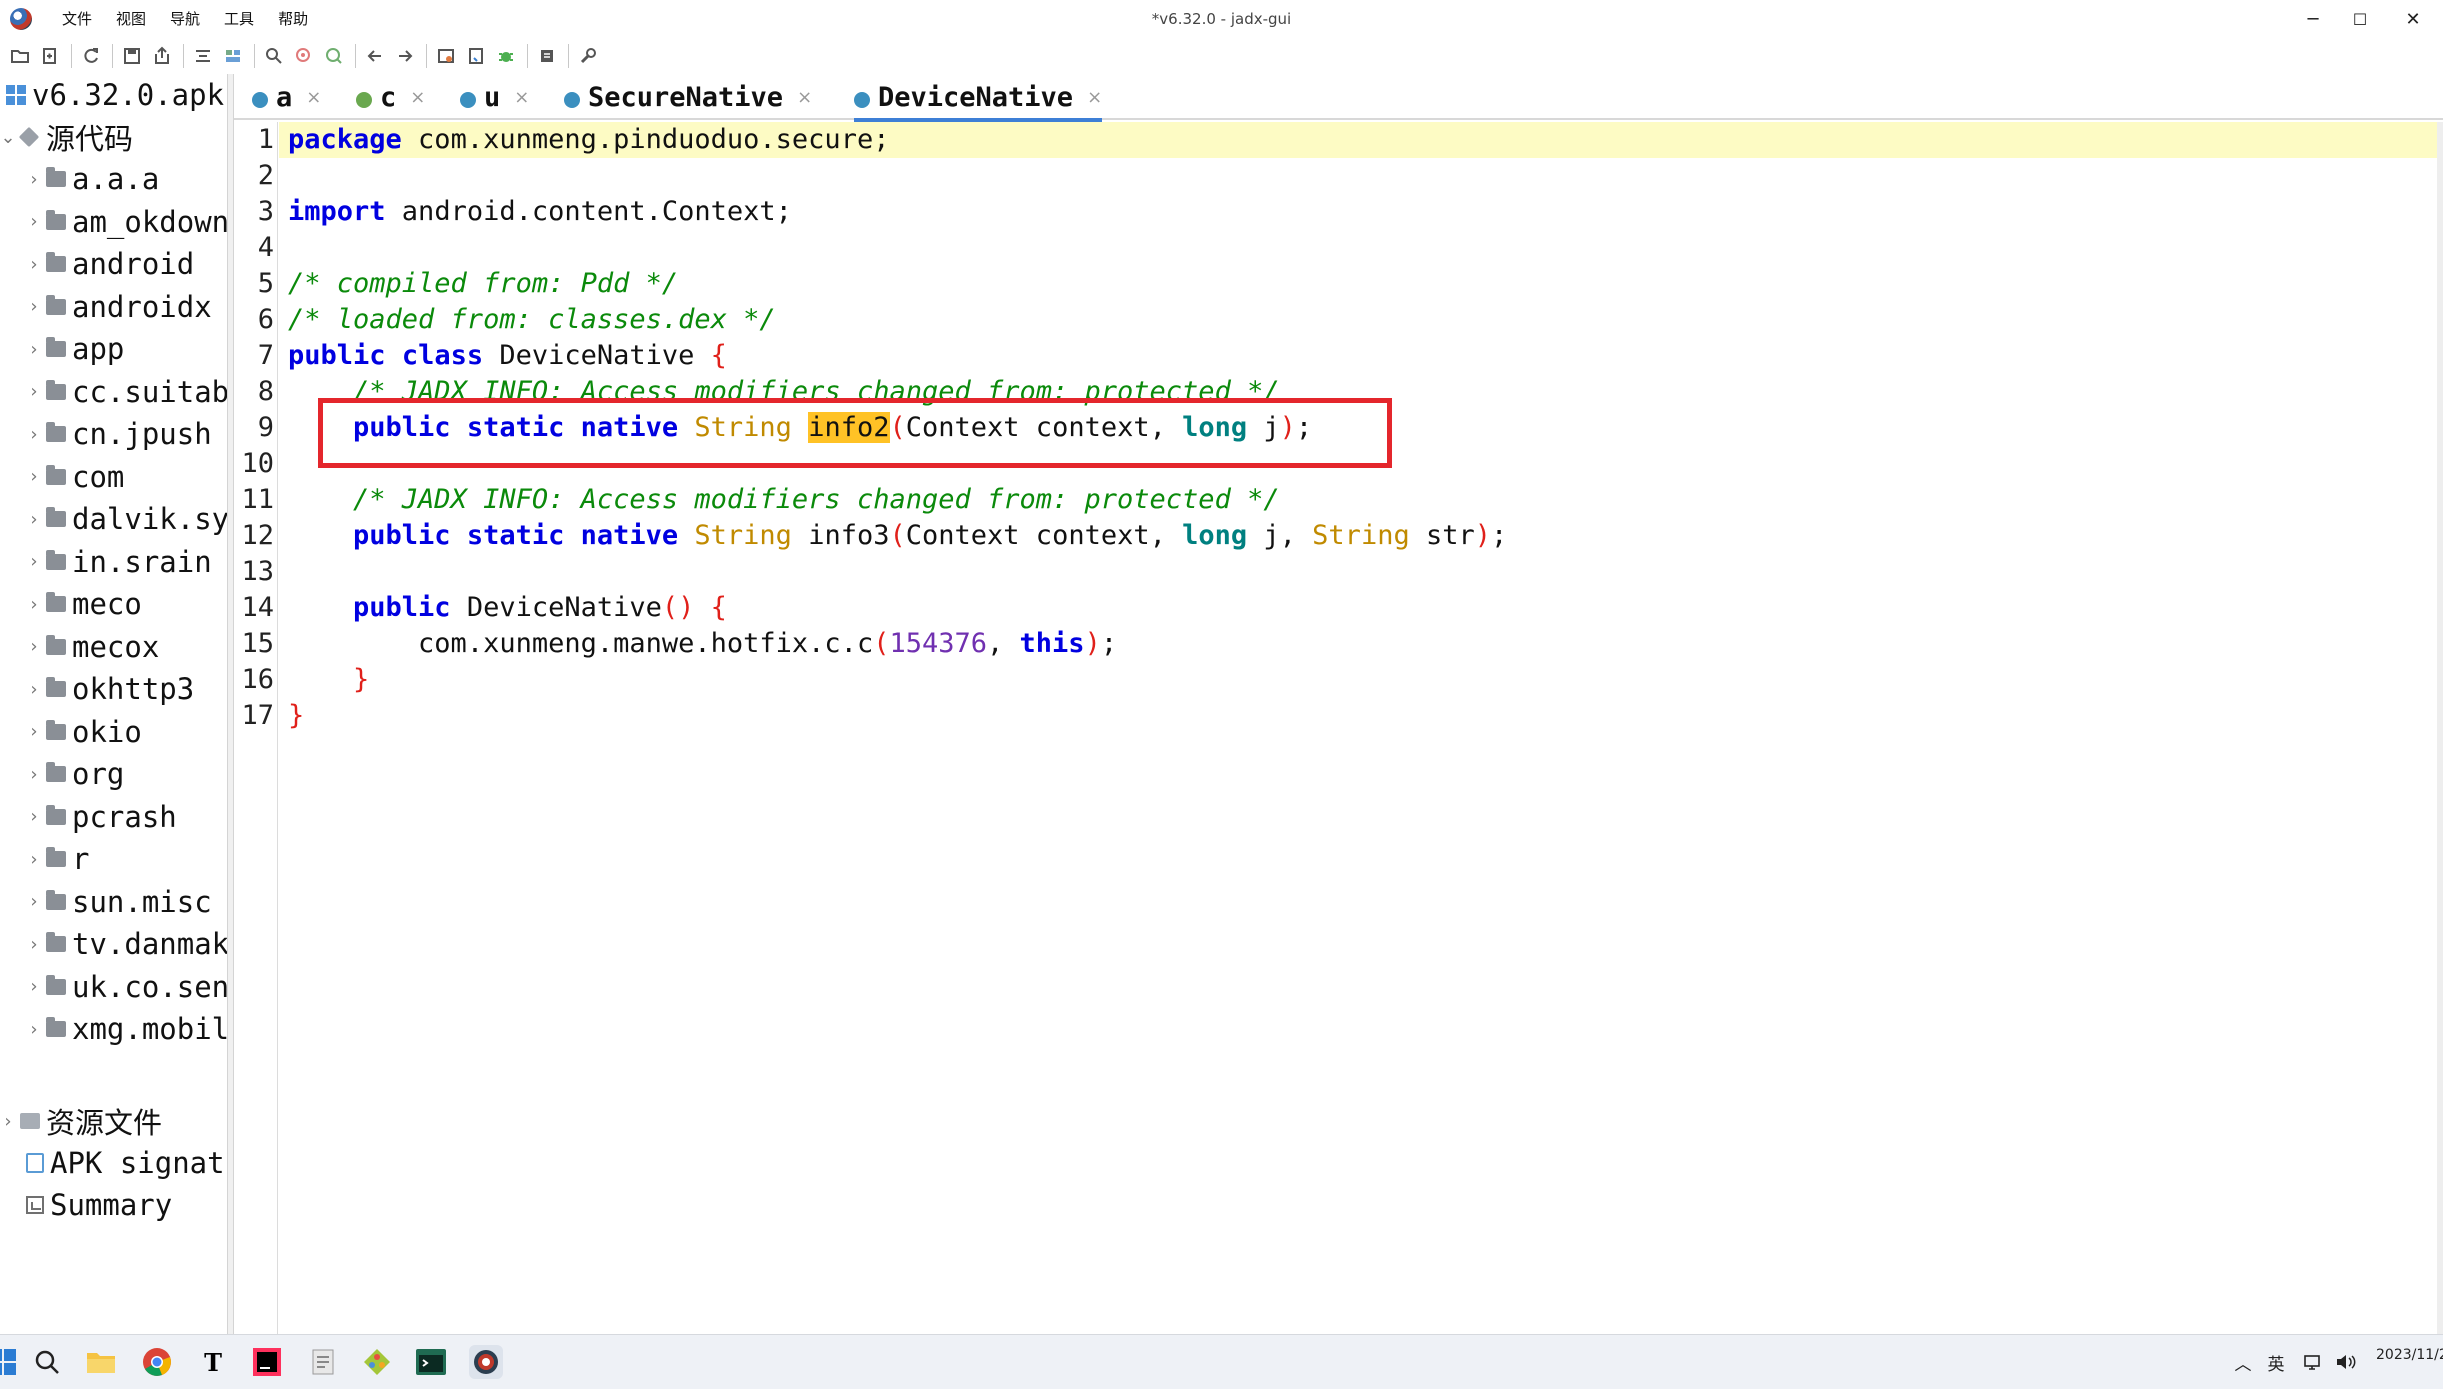 The image size is (2443, 1389). What do you see at coordinates (532, 320) in the screenshot?
I see `code-line-6: /* loaded from: classes.dex */` at bounding box center [532, 320].